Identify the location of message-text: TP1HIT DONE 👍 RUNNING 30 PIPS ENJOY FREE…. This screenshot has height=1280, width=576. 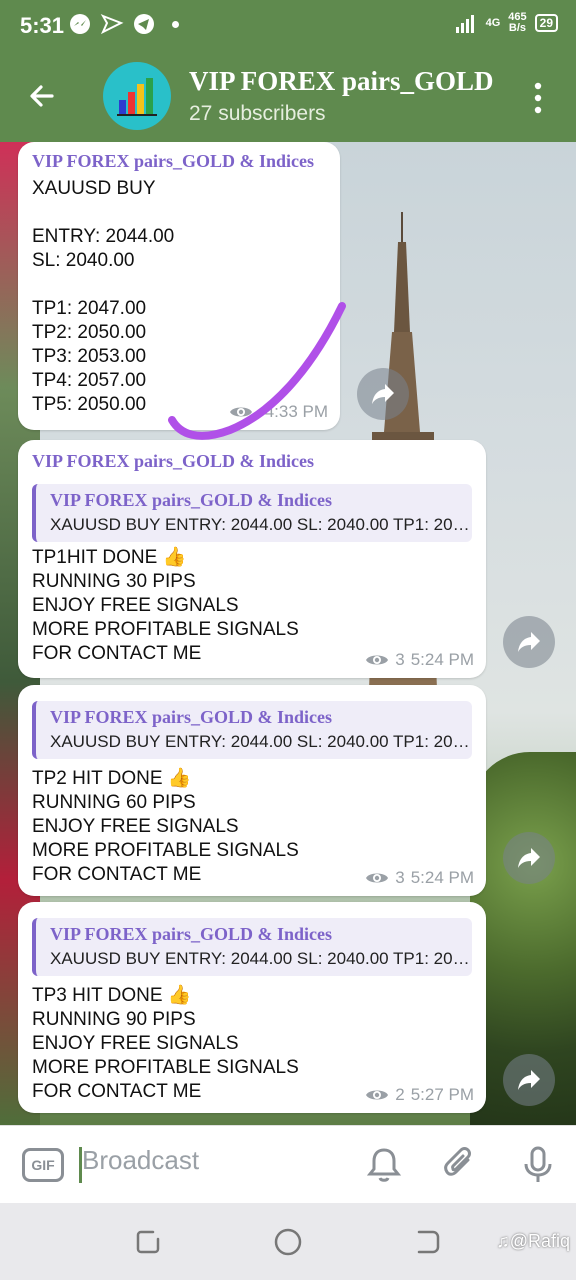
(165, 605).